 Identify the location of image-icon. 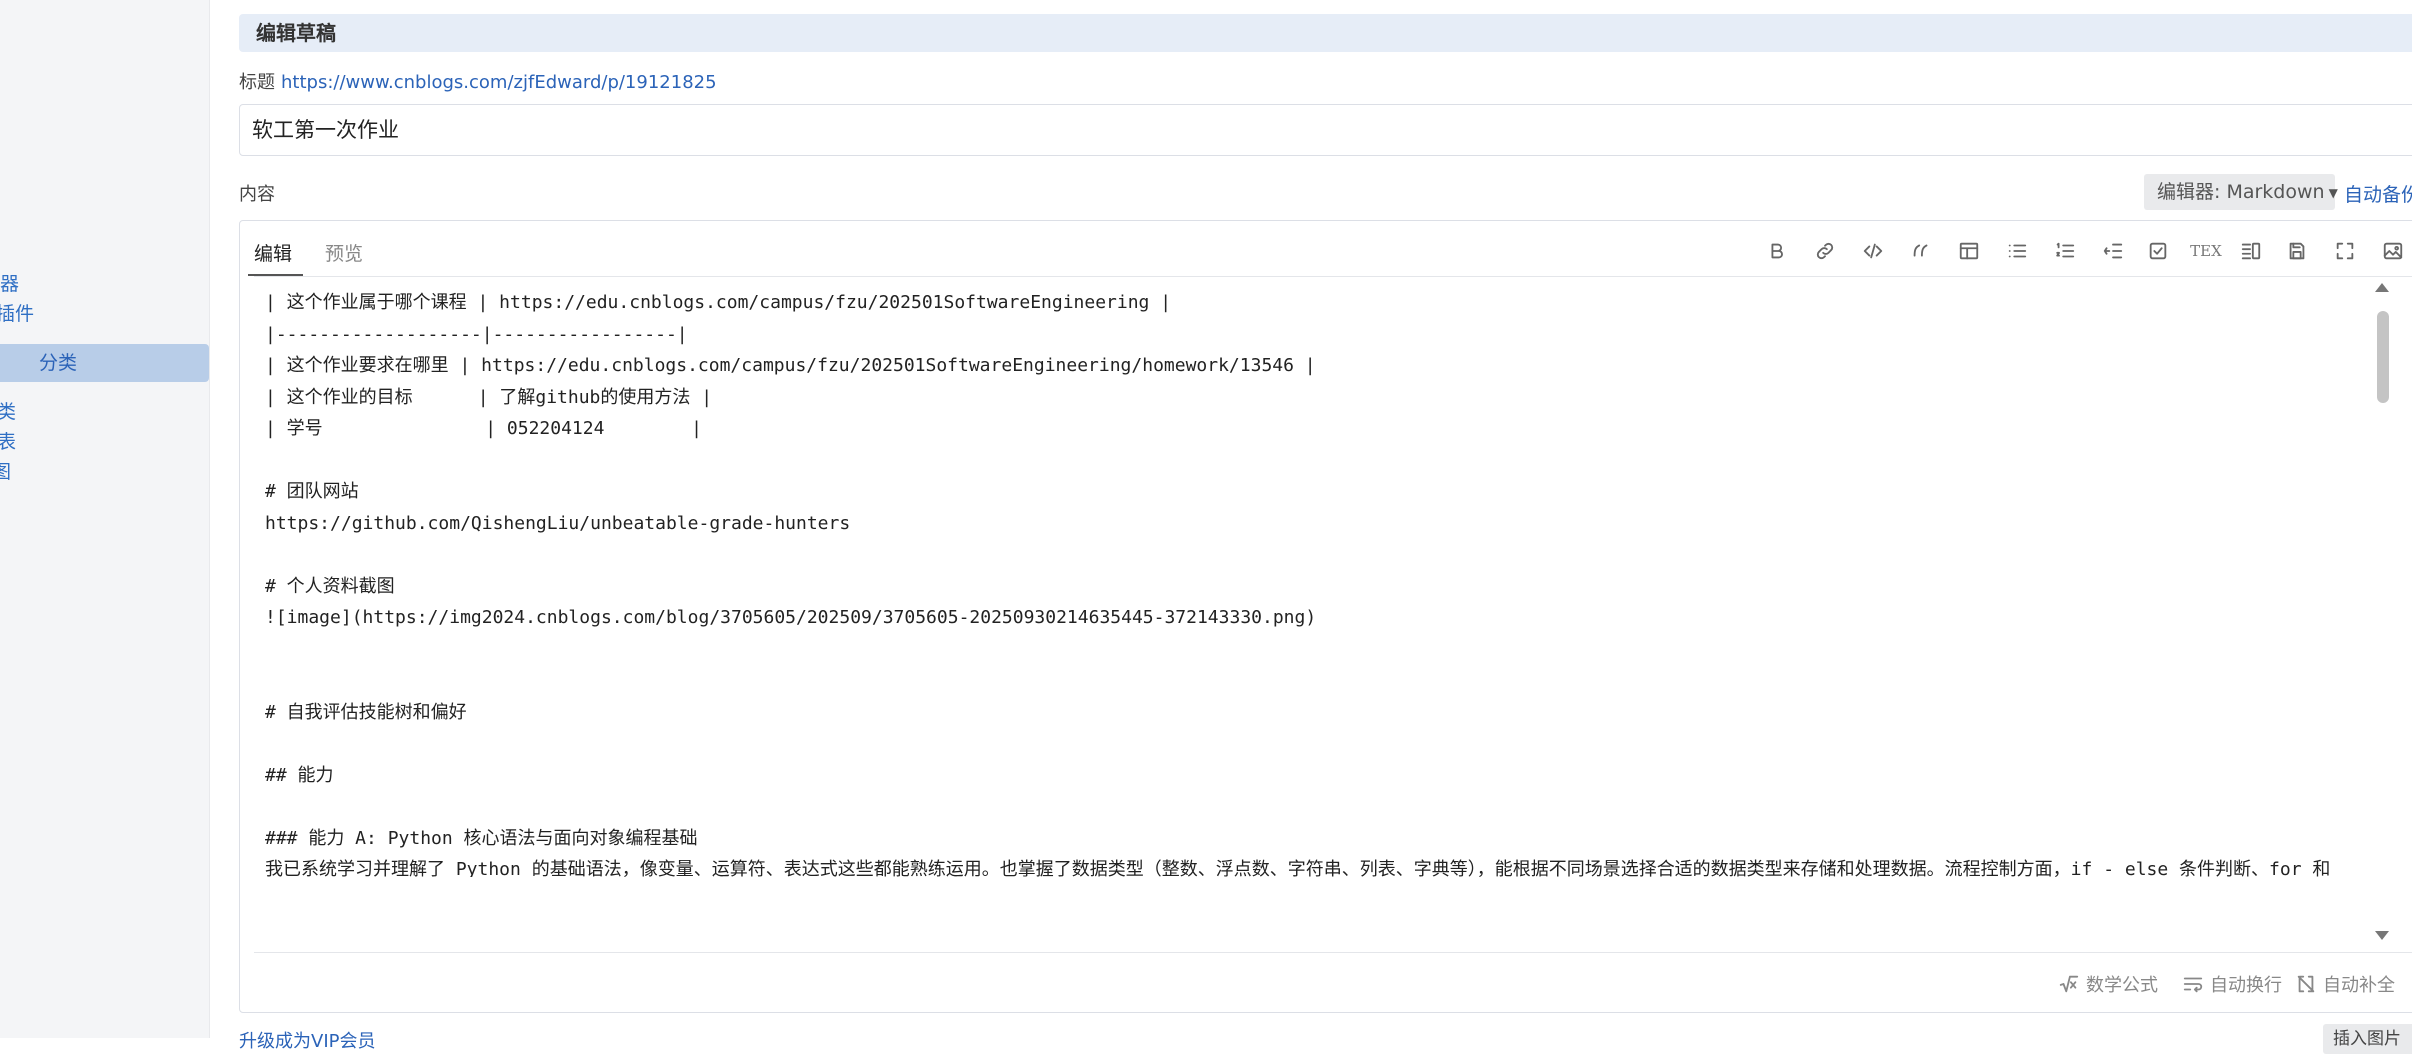
(2393, 251).